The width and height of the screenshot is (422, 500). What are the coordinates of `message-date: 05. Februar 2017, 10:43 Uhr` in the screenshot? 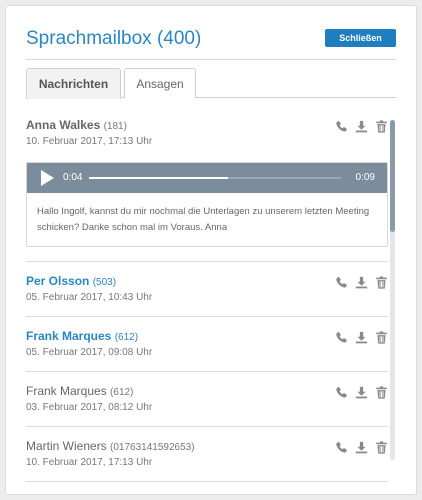 It's located at (89, 297).